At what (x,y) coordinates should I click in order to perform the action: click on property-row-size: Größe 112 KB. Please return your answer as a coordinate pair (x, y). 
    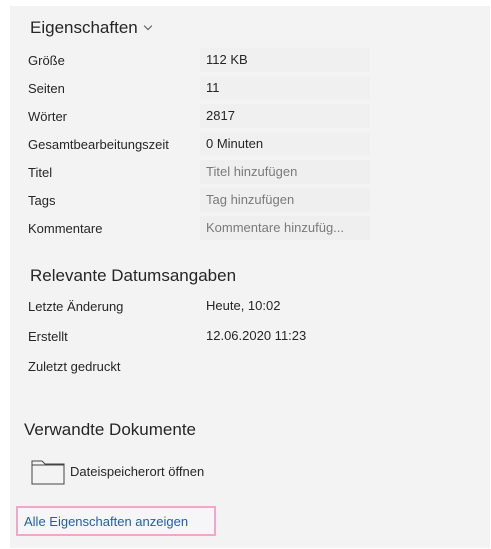
    Looking at the image, I should click on (250, 61).